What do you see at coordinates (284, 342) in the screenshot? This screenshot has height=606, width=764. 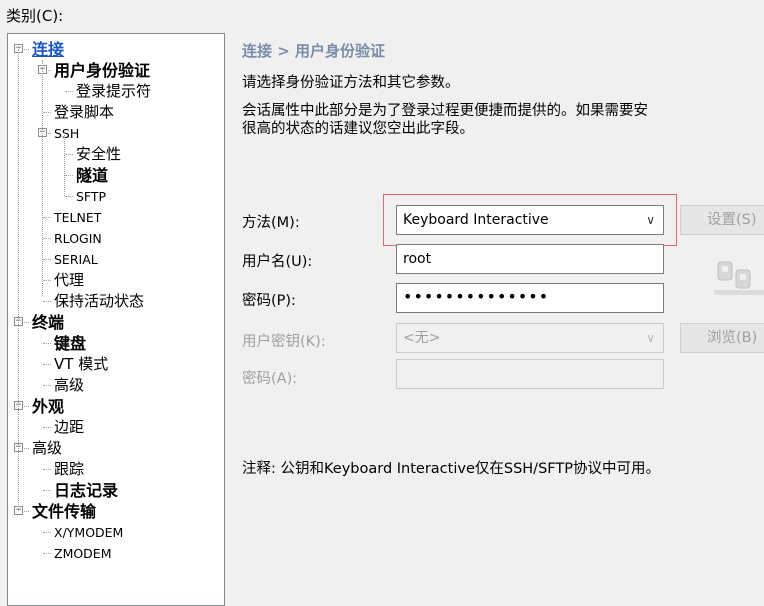 I see `user-key-label: 用户密钥(K):` at bounding box center [284, 342].